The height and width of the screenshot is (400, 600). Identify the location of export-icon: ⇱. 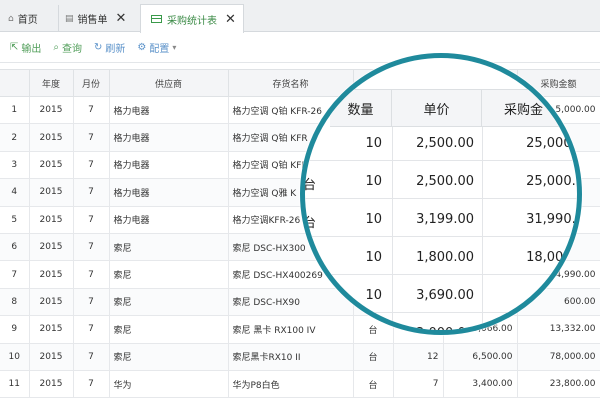
(14, 47).